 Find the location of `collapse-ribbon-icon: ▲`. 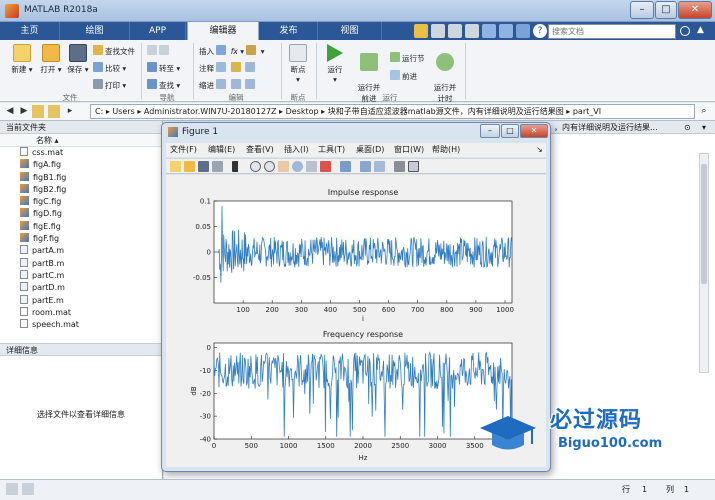

collapse-ribbon-icon: ▲ is located at coordinates (700, 30).